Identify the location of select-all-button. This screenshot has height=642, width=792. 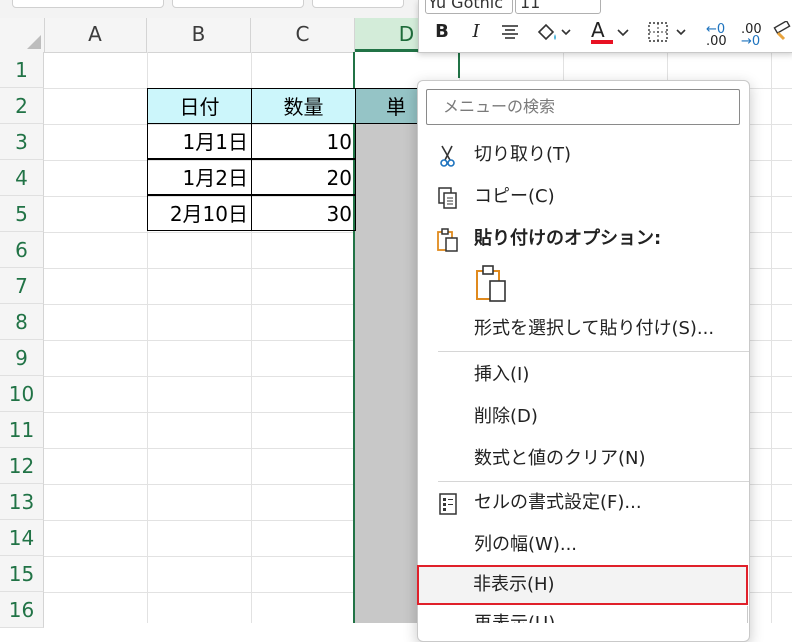
(22, 35).